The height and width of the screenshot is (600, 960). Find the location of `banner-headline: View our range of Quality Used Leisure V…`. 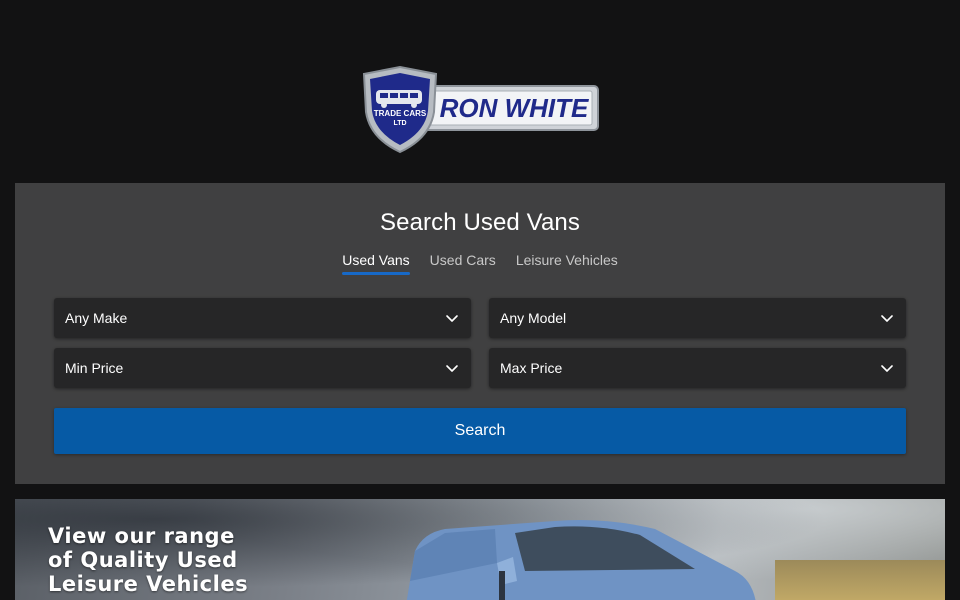

banner-headline: View our range of Quality Used Leisure V… is located at coordinates (148, 560).